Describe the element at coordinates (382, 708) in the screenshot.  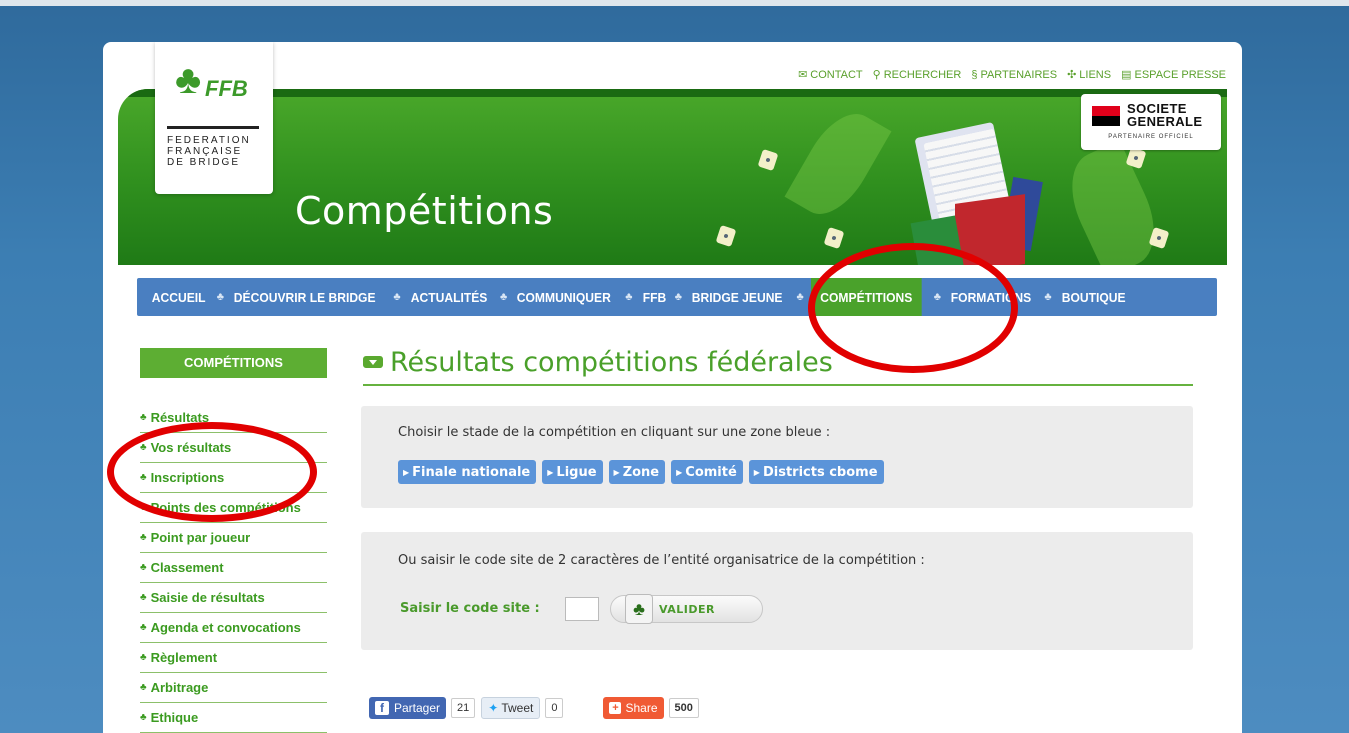
I see `facebook-icon: f` at that location.